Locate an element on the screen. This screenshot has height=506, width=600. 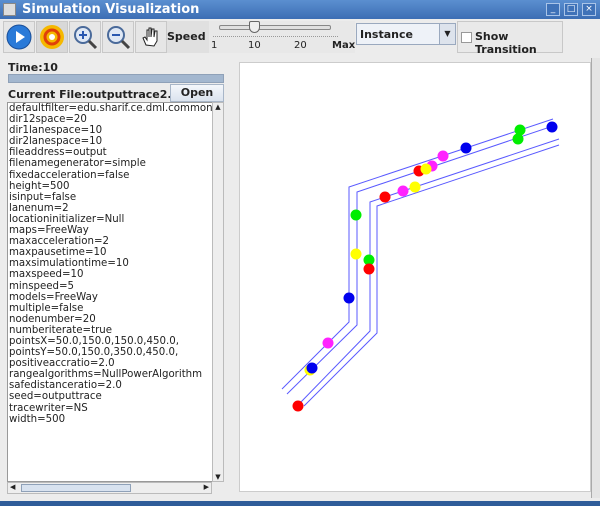
show-transition-toggle: Show Transition is located at coordinates (510, 38).